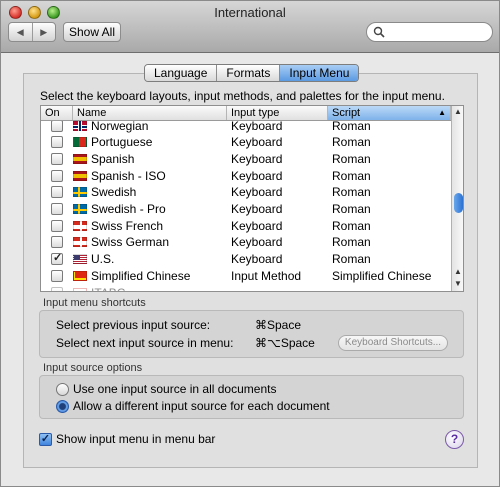 The width and height of the screenshot is (500, 487). I want to click on row-script: Simplified Chinese, so click(382, 275).